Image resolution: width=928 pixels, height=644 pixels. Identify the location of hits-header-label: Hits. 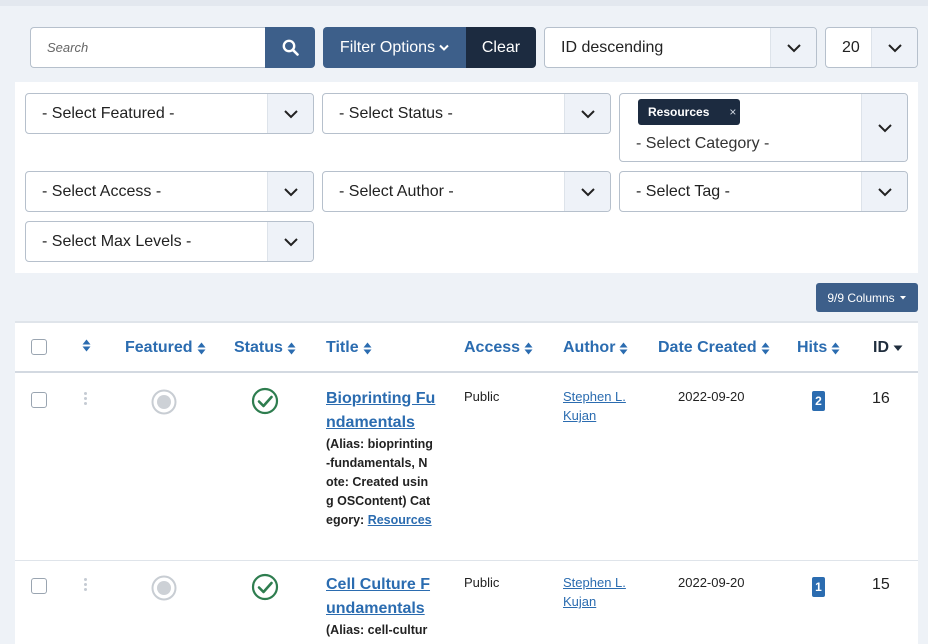
(812, 347).